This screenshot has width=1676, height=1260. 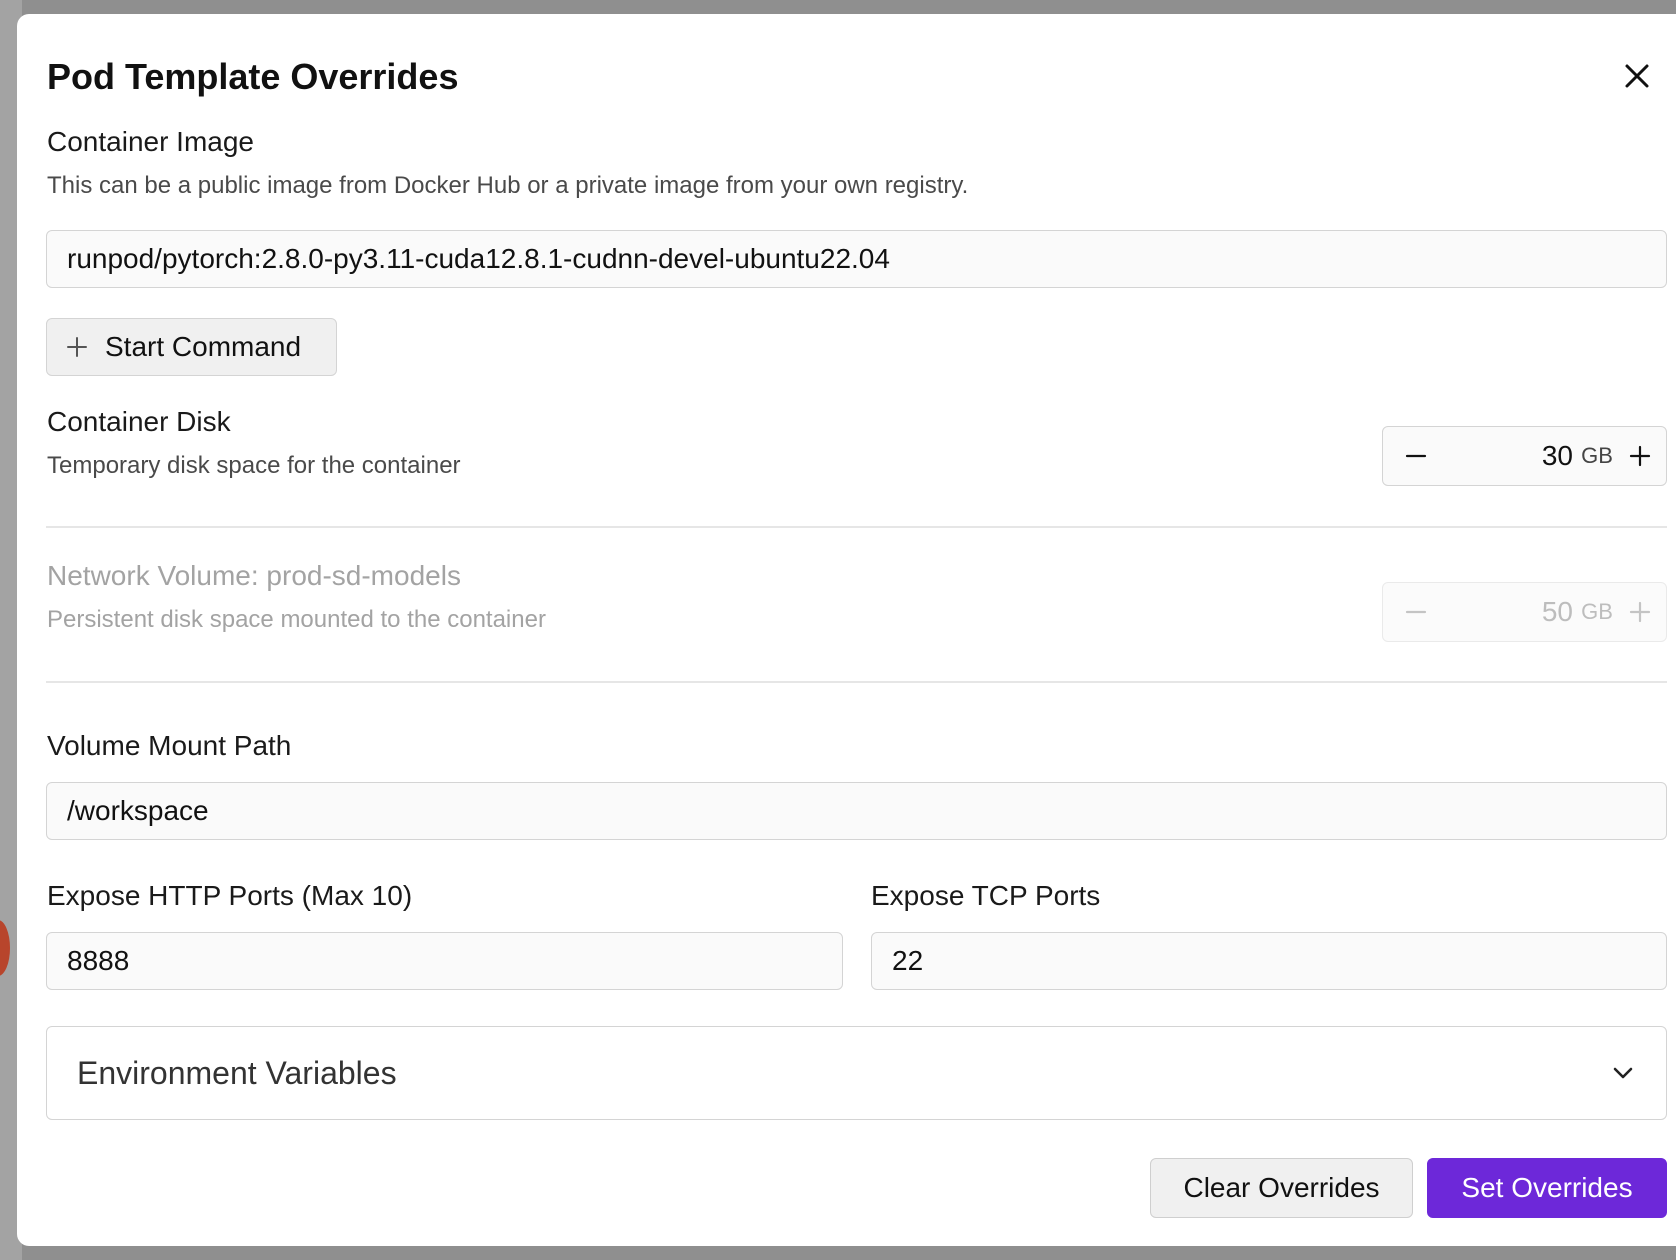 What do you see at coordinates (986, 895) in the screenshot?
I see `tcp-ports-label: Expose TCP Ports` at bounding box center [986, 895].